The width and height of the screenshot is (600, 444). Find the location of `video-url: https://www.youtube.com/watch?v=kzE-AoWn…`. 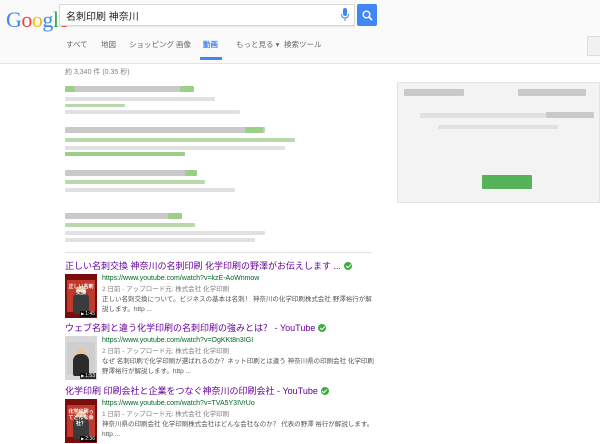

video-url: https://www.youtube.com/watch?v=kzE-AoWn… is located at coordinates (181, 278).